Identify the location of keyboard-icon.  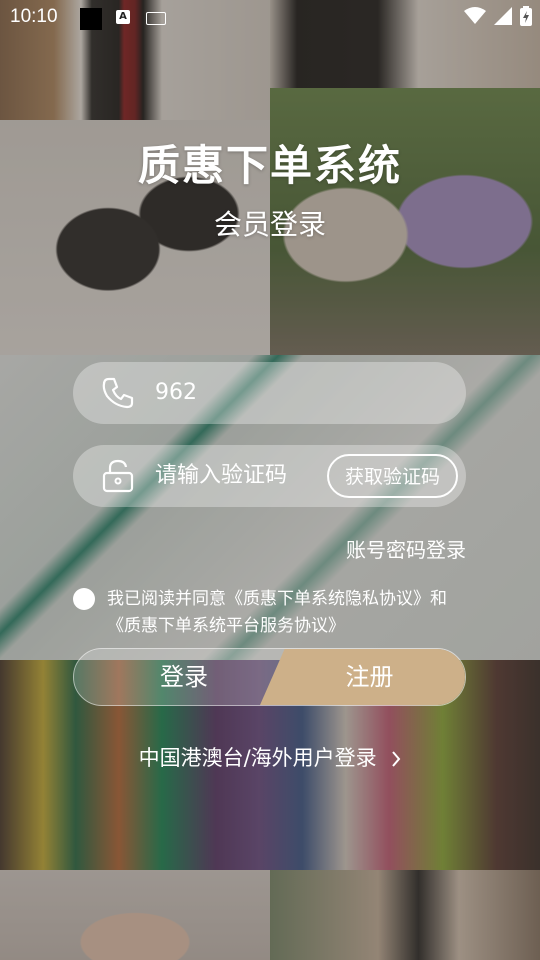
(156, 18).